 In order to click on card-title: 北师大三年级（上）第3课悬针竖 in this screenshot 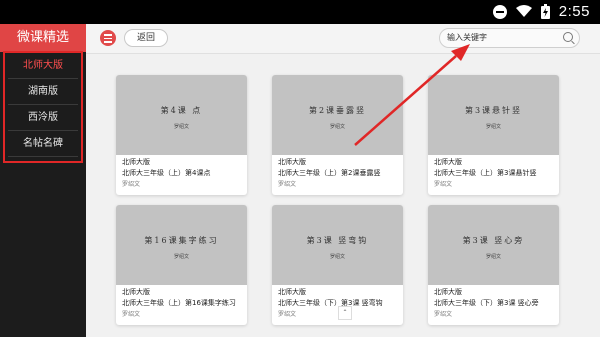, I will do `click(485, 173)`.